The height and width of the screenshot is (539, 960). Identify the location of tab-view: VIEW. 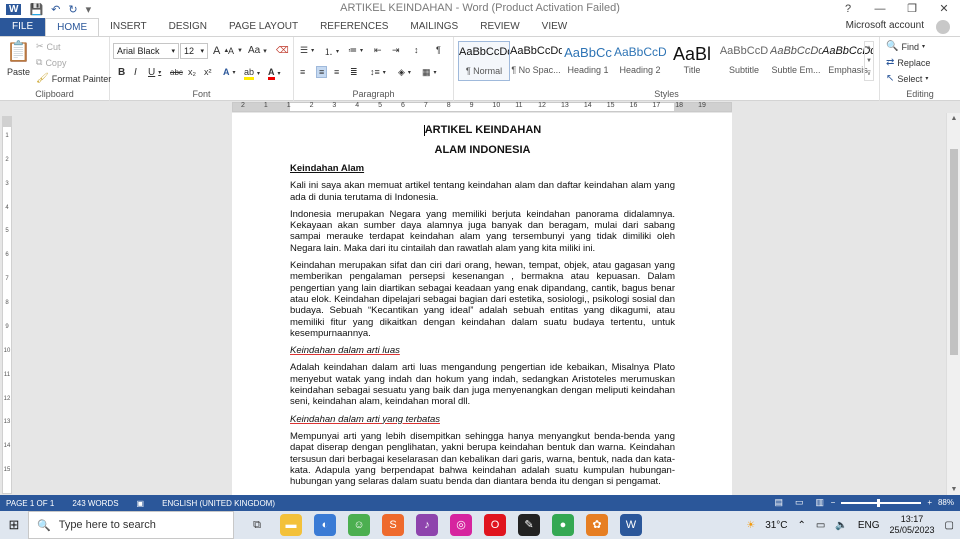
(555, 27).